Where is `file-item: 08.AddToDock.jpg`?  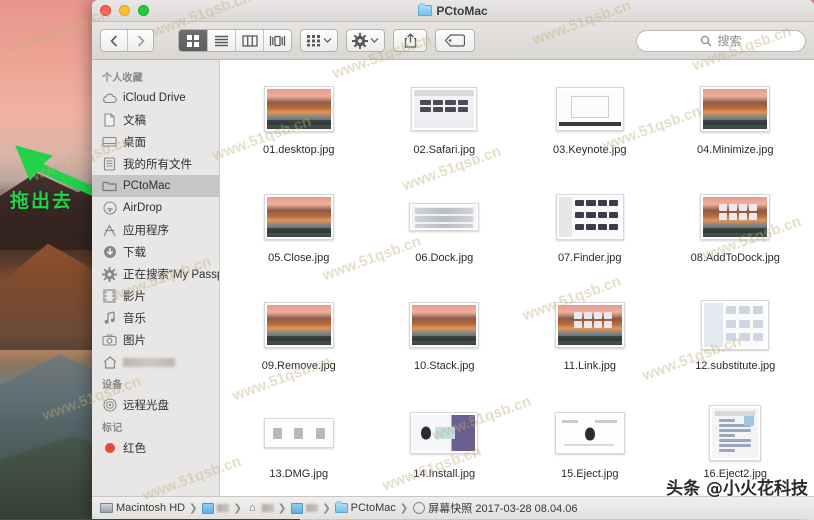
file-item: 08.AddToDock.jpg is located at coordinates (736, 234).